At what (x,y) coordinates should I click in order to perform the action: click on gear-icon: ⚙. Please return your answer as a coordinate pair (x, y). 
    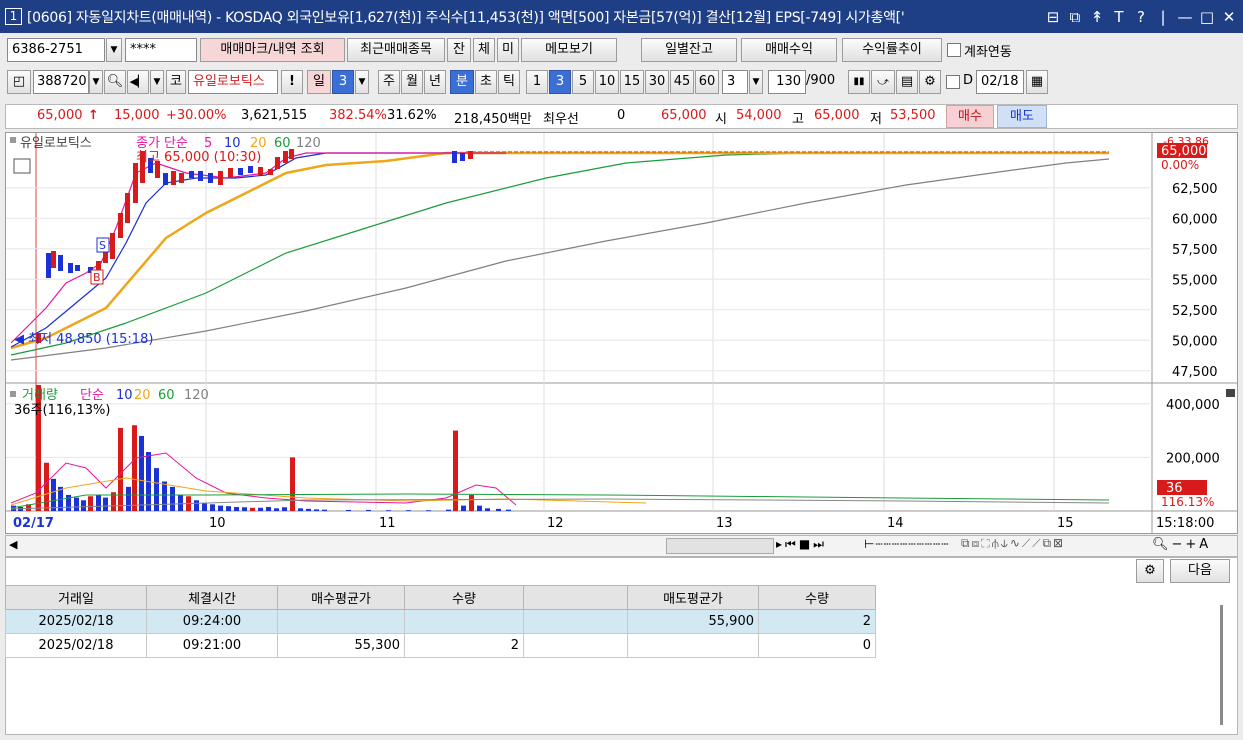
    Looking at the image, I should click on (930, 82).